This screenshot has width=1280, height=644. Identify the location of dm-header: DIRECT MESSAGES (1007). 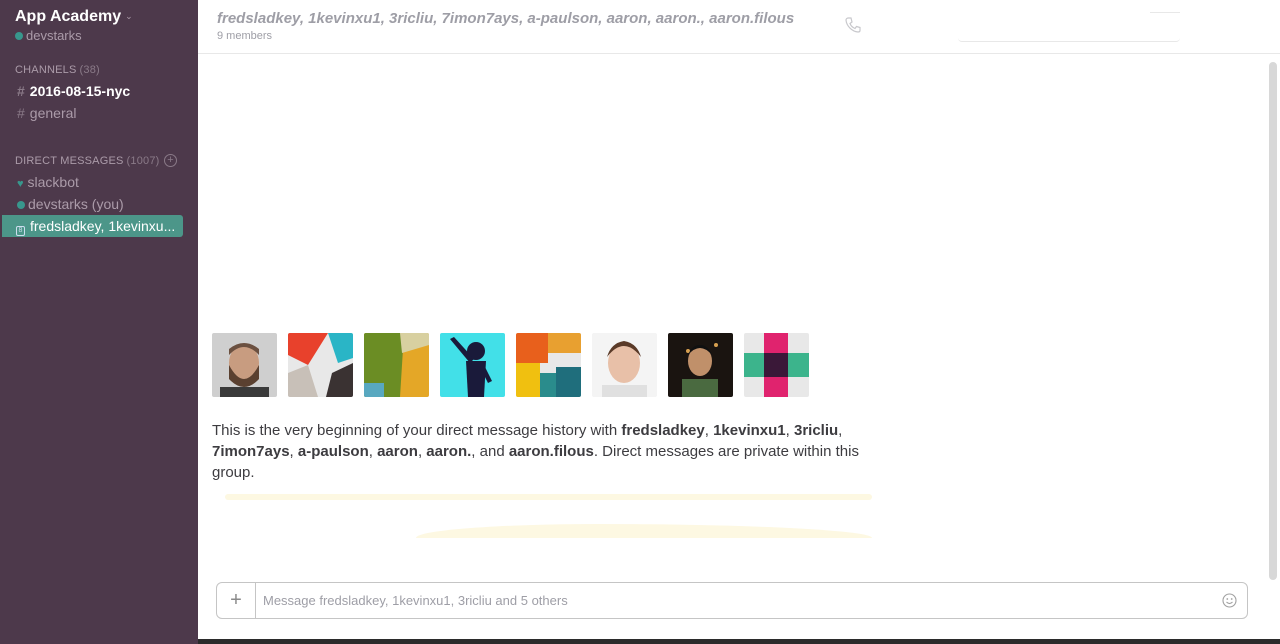
(87, 161).